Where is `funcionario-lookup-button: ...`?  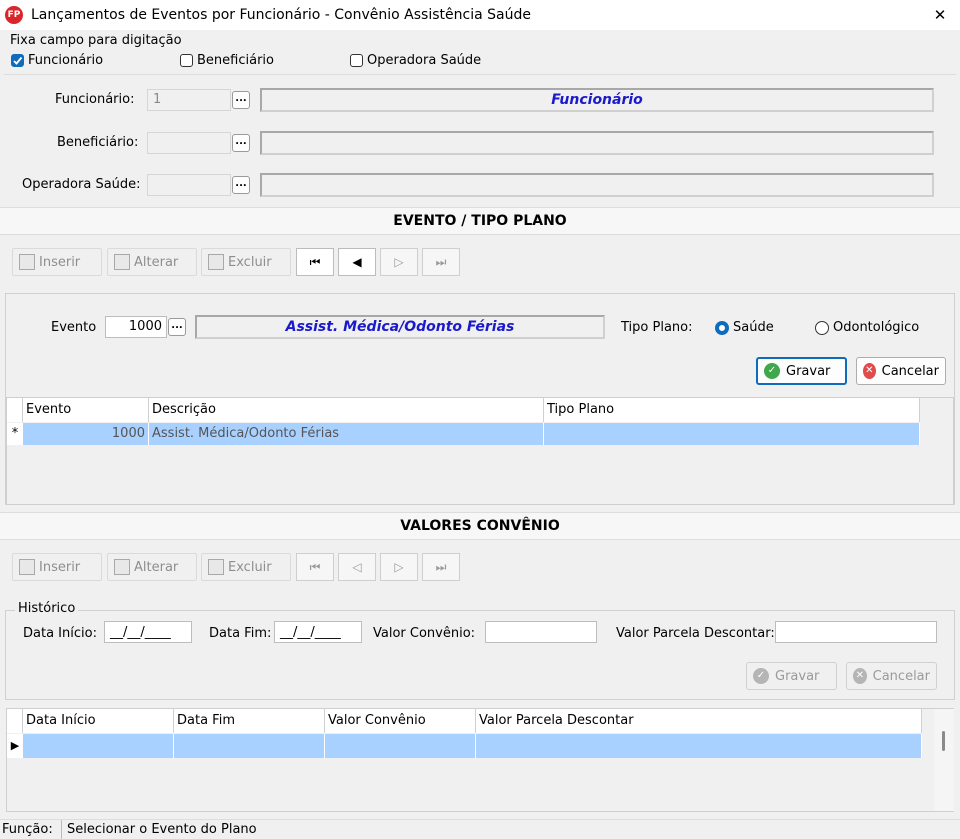
funcionario-lookup-button: ... is located at coordinates (241, 100).